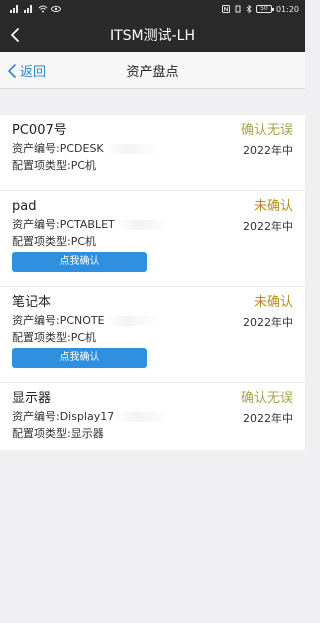 This screenshot has height=623, width=320. I want to click on app-bar: 50 01:20 ITSM测试-LH, so click(152, 26).